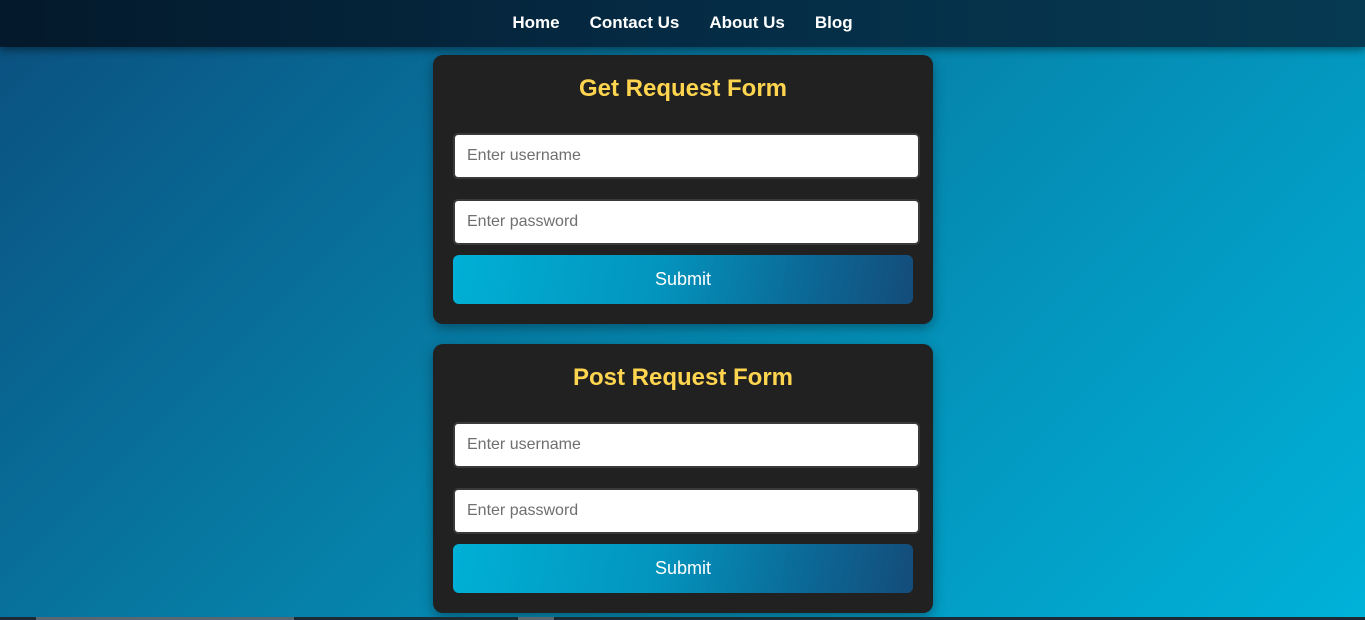  I want to click on get-password-input, so click(686, 222).